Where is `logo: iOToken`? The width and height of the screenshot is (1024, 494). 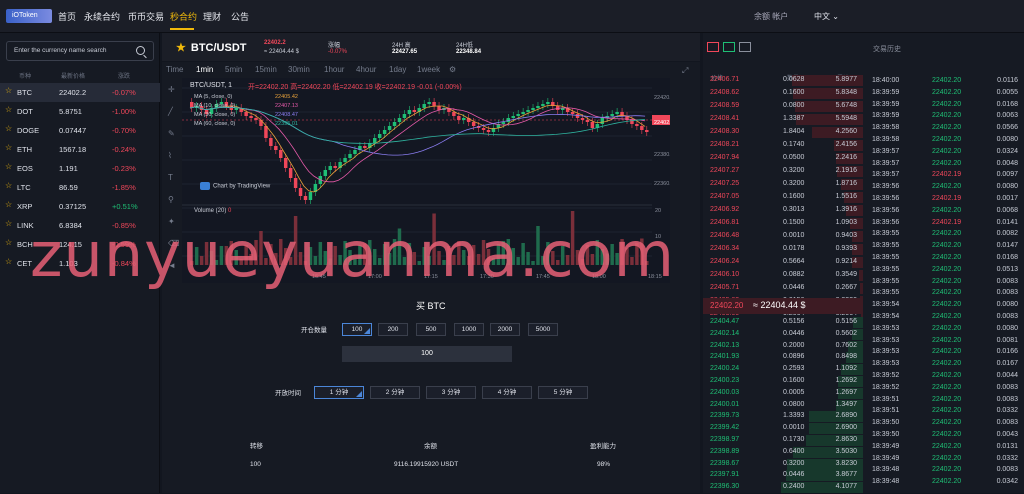 logo: iOToken is located at coordinates (29, 16).